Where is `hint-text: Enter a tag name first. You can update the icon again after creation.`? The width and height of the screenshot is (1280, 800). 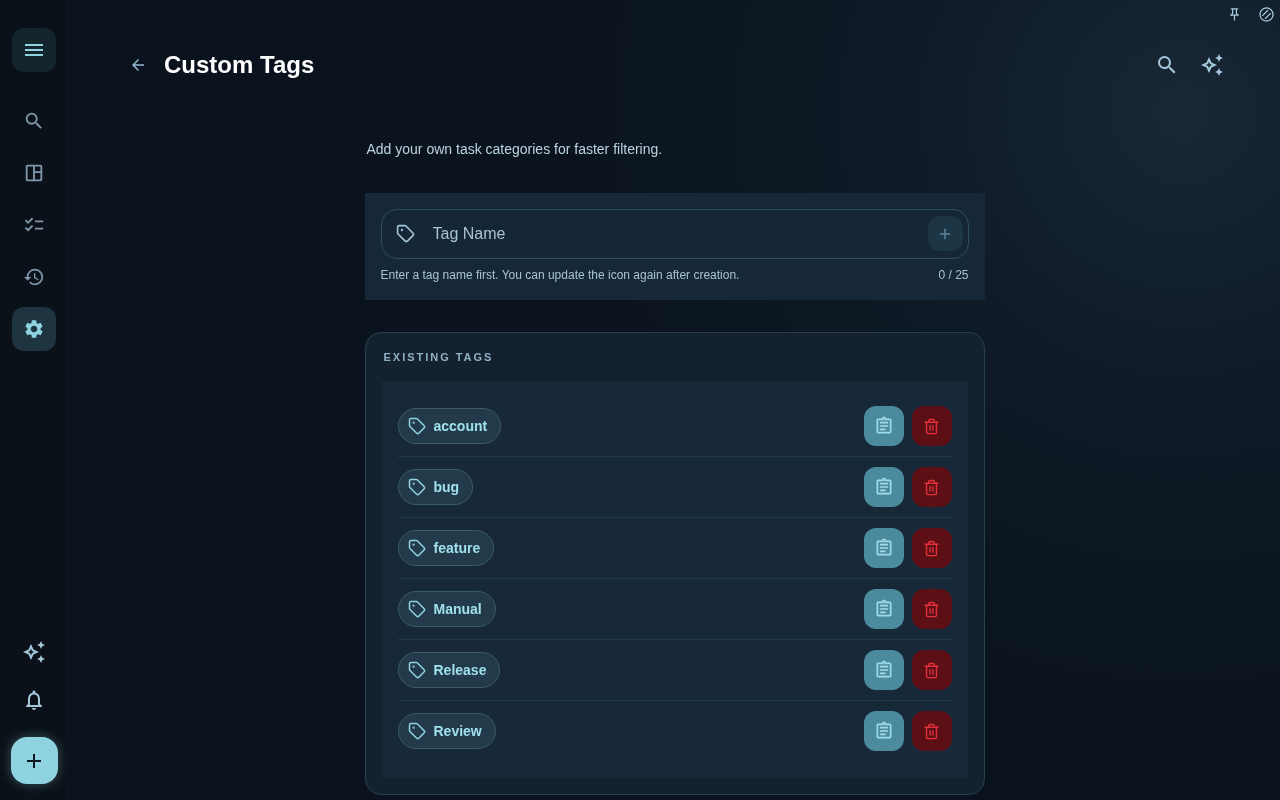 hint-text: Enter a tag name first. You can update the icon again after creation. is located at coordinates (560, 275).